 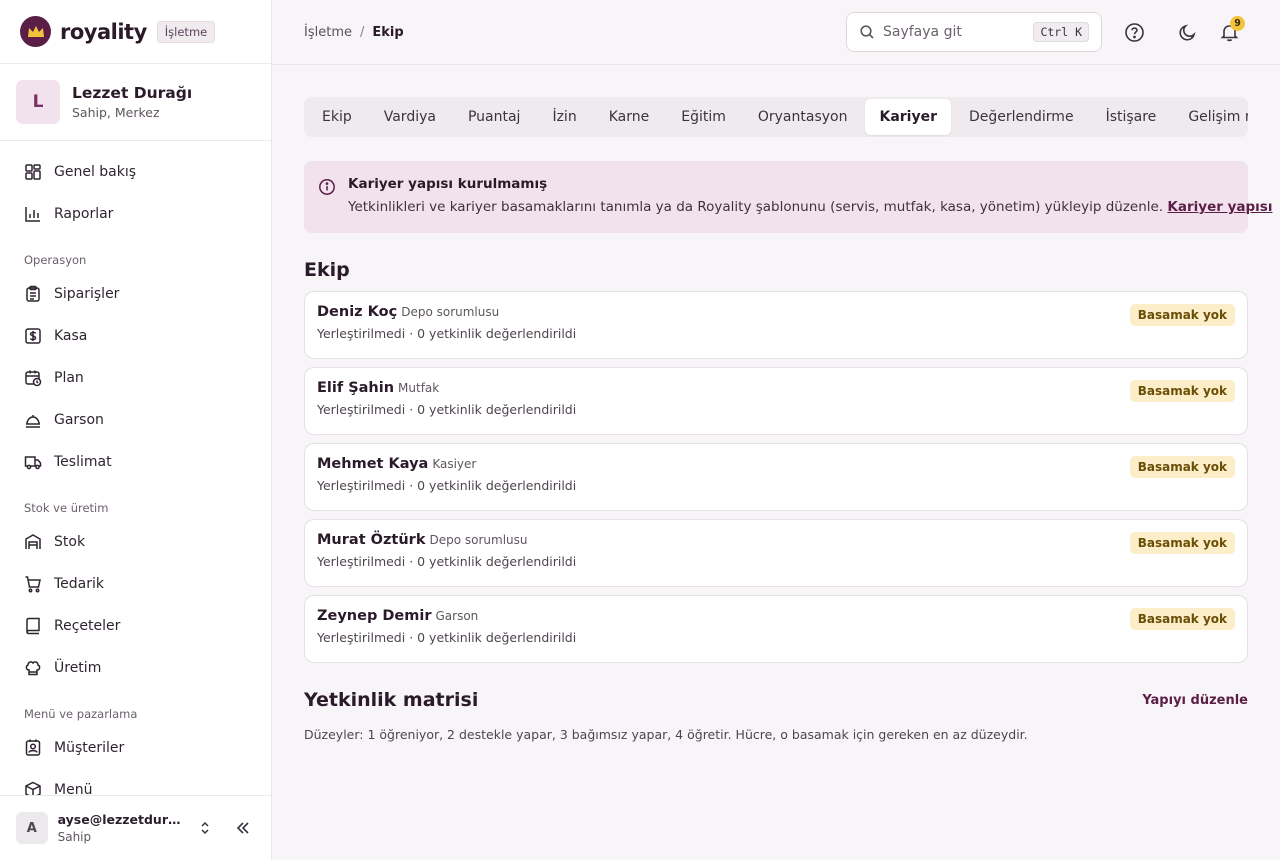 I want to click on member-role: Depo sorumlusu, so click(x=478, y=540).